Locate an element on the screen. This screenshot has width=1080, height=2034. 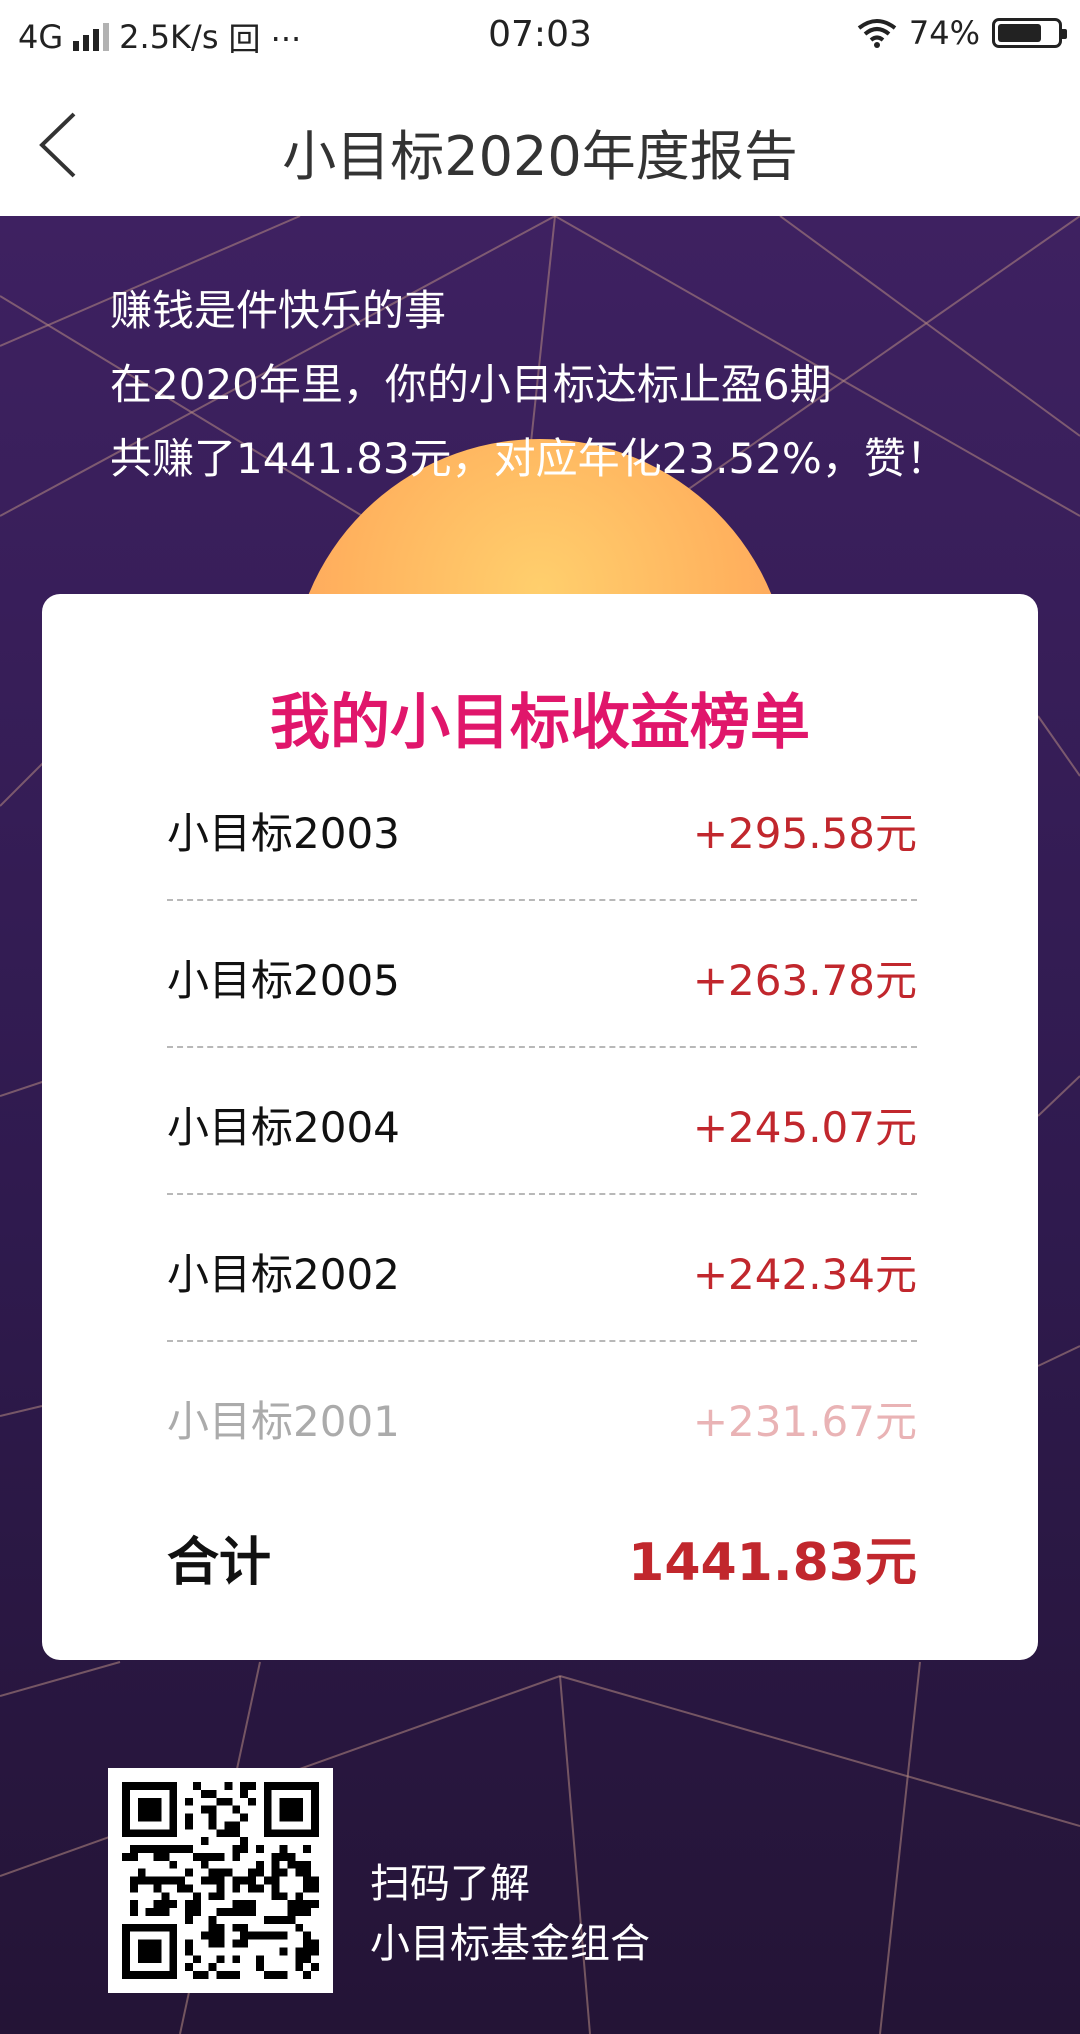
battery-icon is located at coordinates (1029, 33).